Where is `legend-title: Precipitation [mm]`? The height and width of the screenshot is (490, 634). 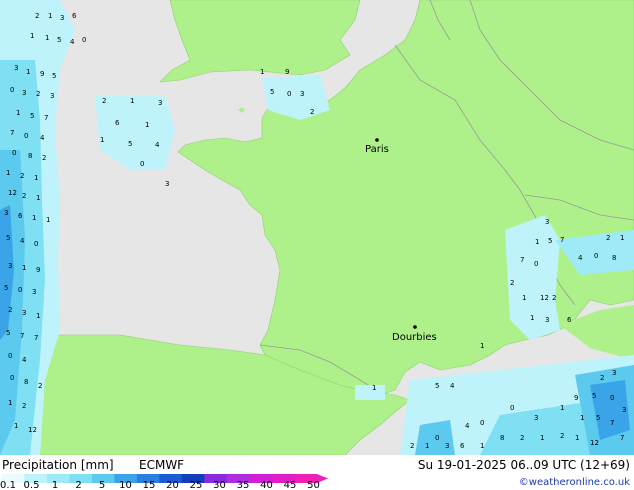
legend-title: Precipitation [mm] is located at coordinates (58, 465).